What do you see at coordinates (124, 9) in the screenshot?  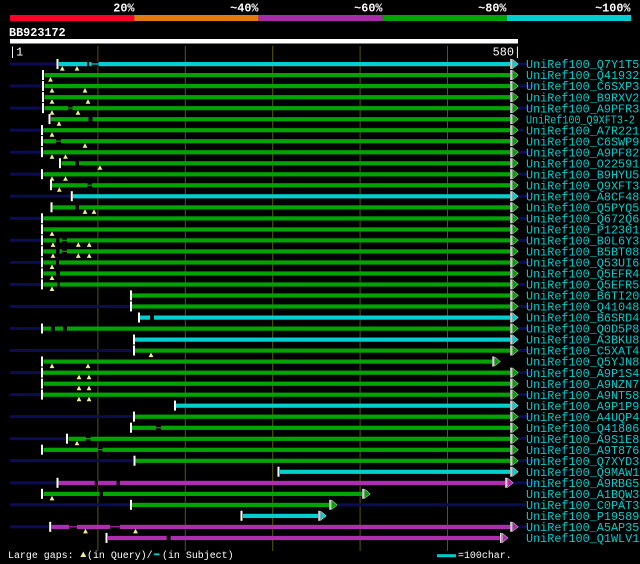 I see `svg-text: 20%` at bounding box center [124, 9].